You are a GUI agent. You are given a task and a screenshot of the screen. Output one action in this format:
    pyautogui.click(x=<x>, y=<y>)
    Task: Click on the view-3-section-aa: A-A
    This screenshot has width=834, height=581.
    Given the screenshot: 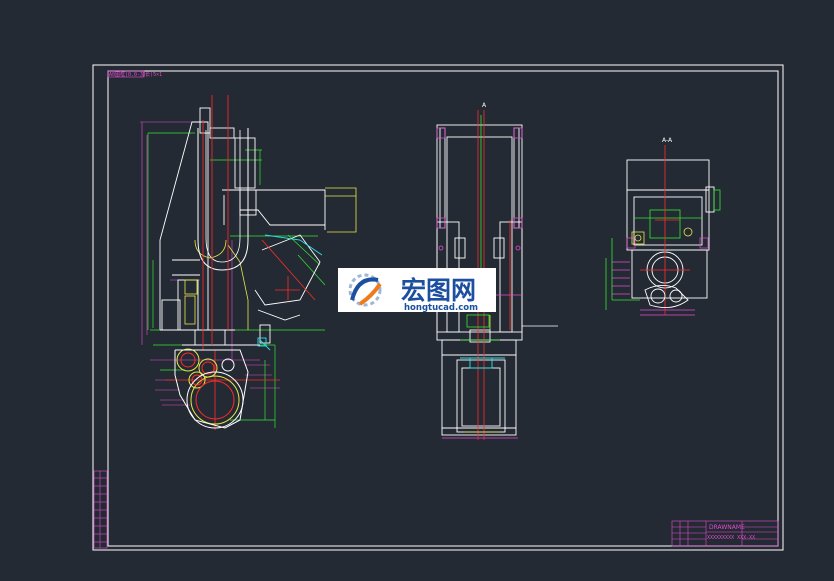 What is the action you would take?
    pyautogui.click(x=663, y=226)
    